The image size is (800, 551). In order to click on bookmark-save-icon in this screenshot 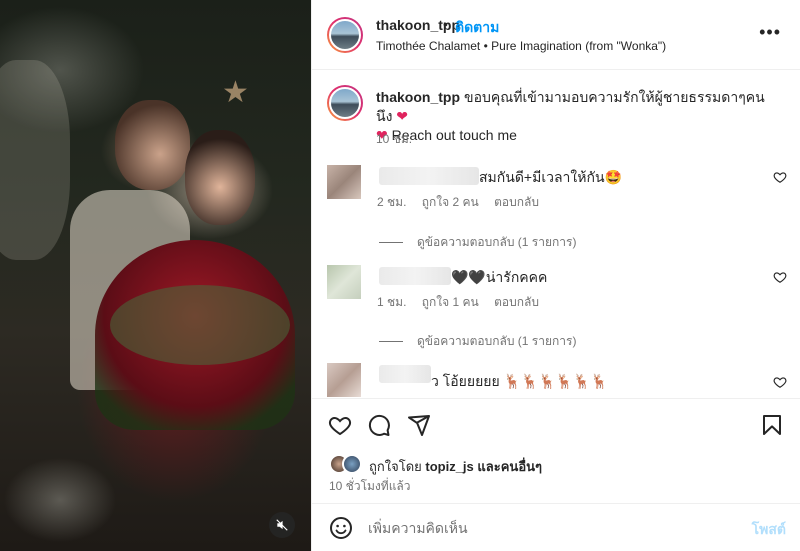, I will do `click(772, 425)`.